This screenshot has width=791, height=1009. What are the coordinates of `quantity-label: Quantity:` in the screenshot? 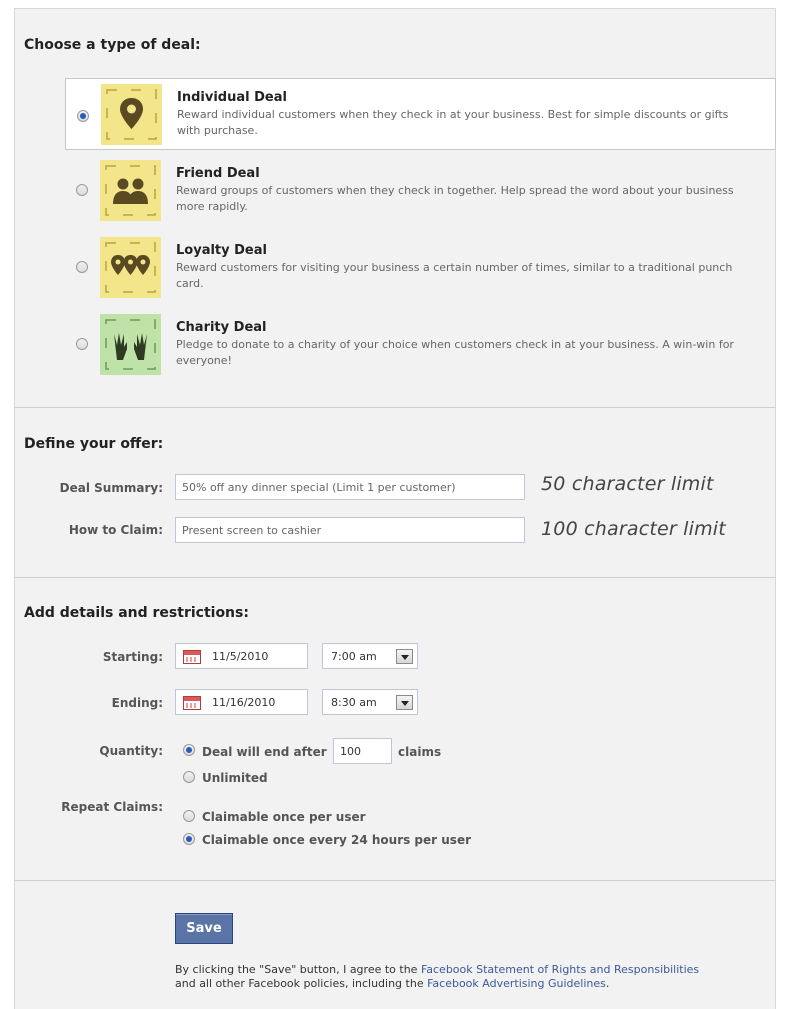 It's located at (131, 751).